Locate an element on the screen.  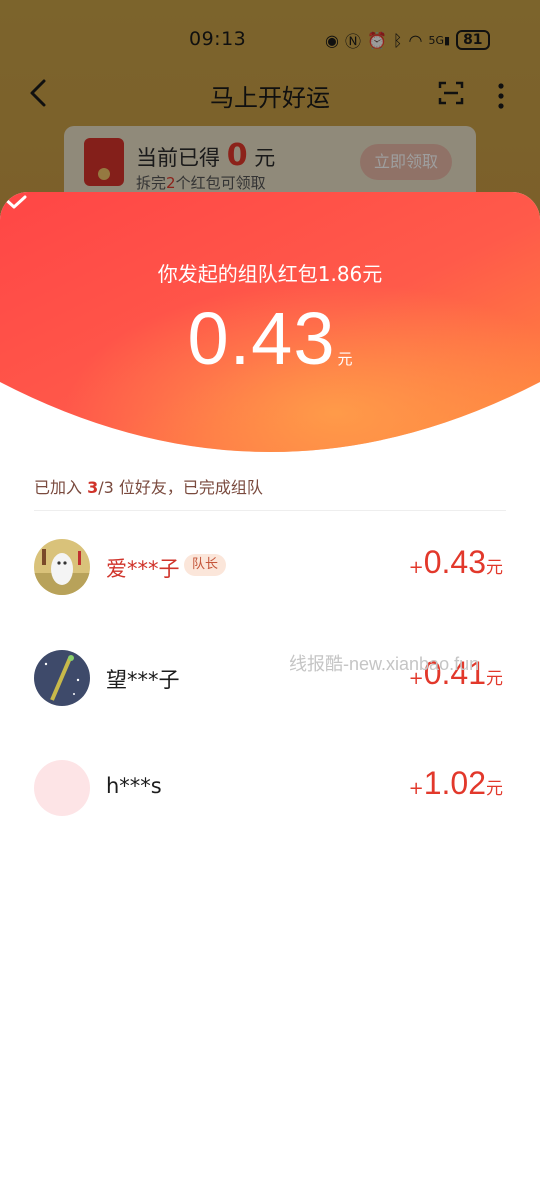
received-amount-value: 0.43 is located at coordinates (261, 338).